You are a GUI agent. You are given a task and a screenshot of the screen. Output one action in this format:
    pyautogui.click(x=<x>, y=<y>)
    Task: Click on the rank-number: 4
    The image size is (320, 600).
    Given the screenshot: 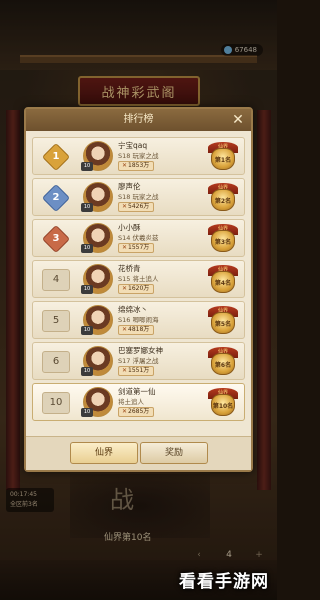 What is the action you would take?
    pyautogui.click(x=56, y=280)
    